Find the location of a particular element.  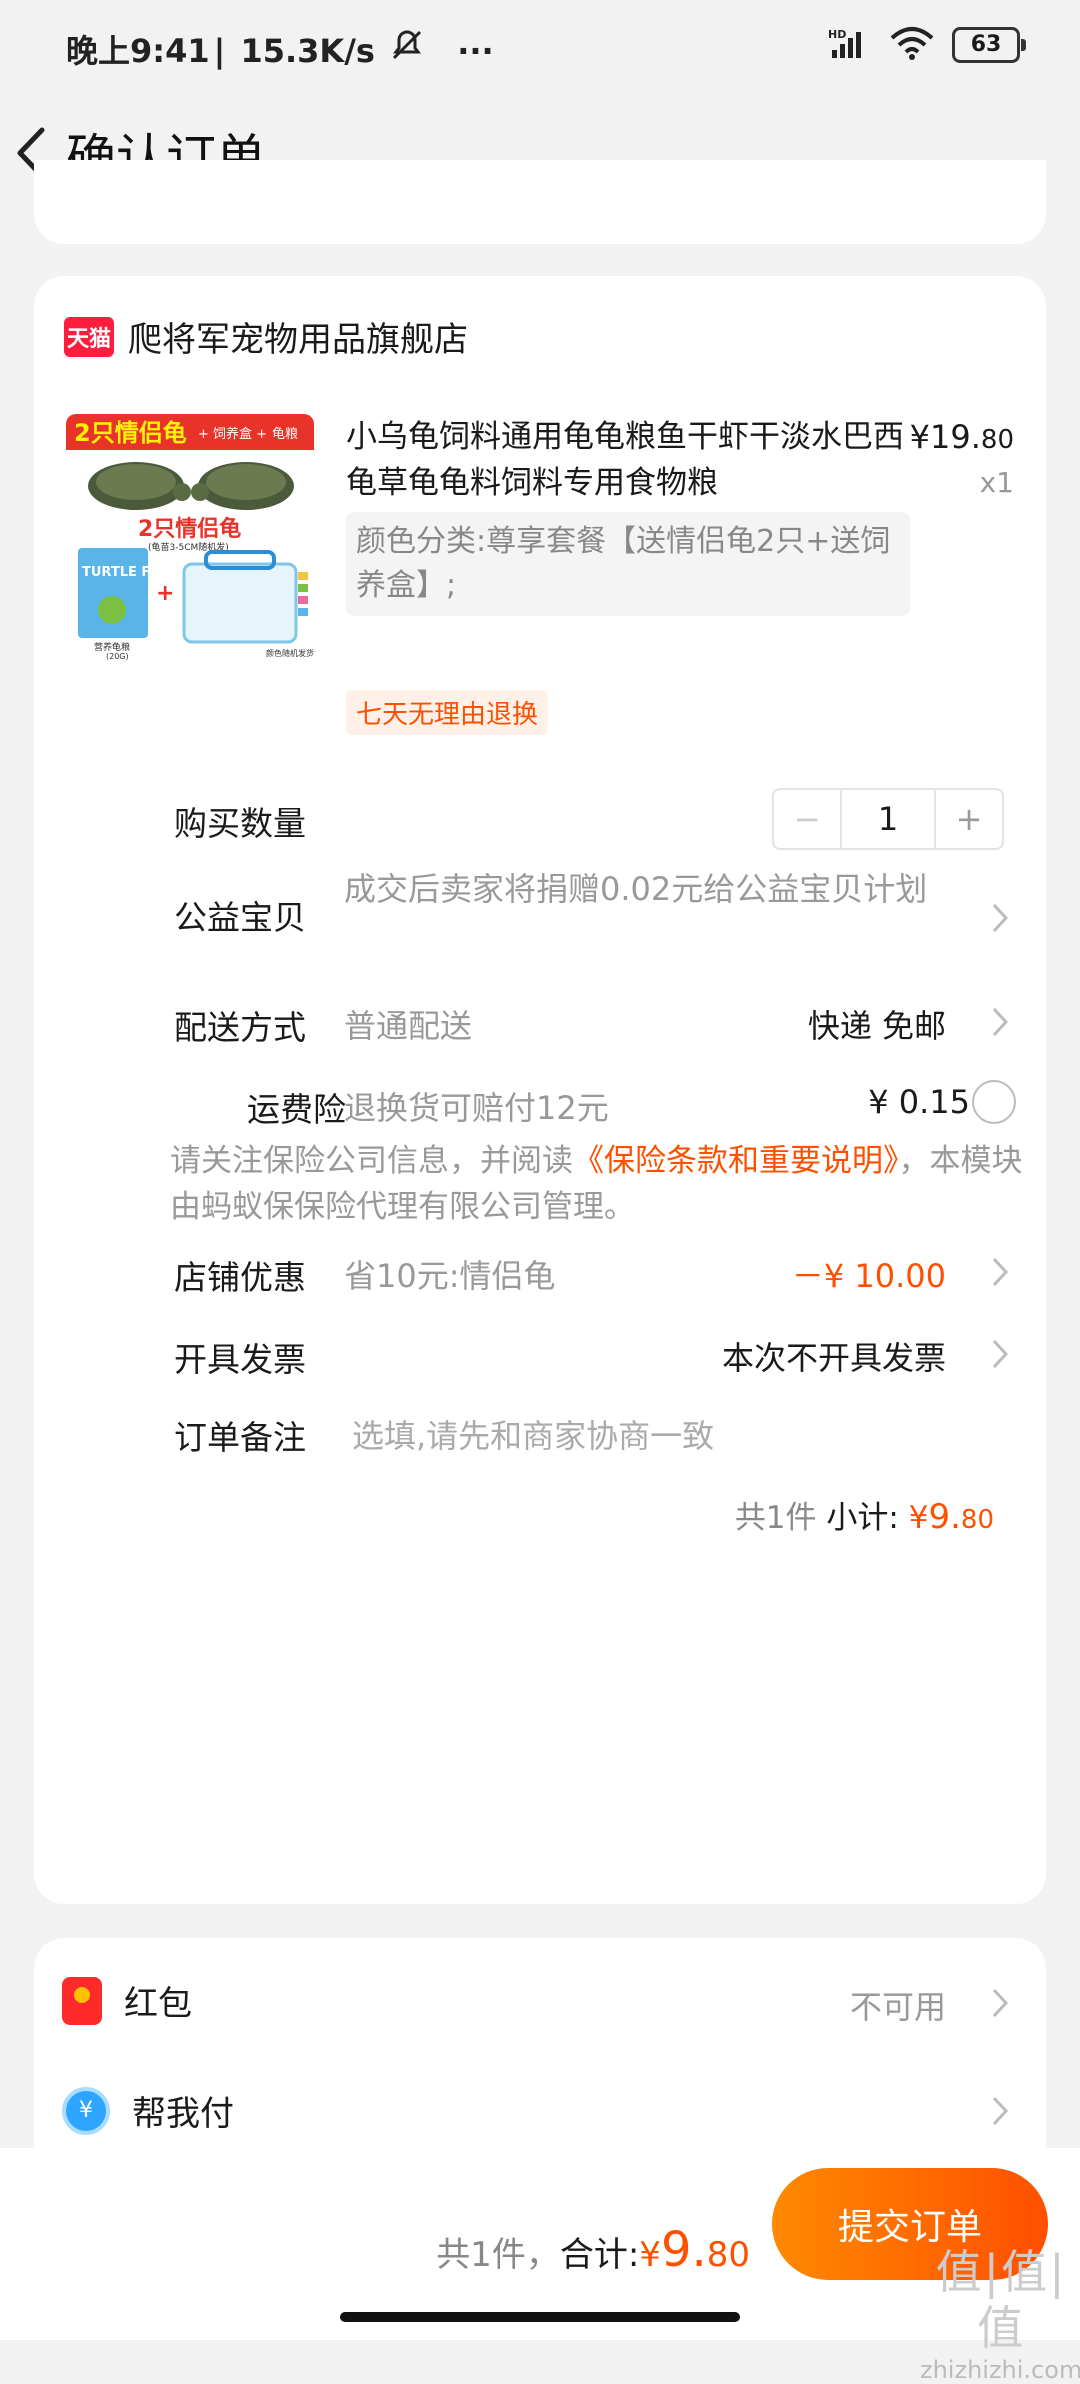

return-policy-tag: 七天无理由退换 is located at coordinates (447, 712).